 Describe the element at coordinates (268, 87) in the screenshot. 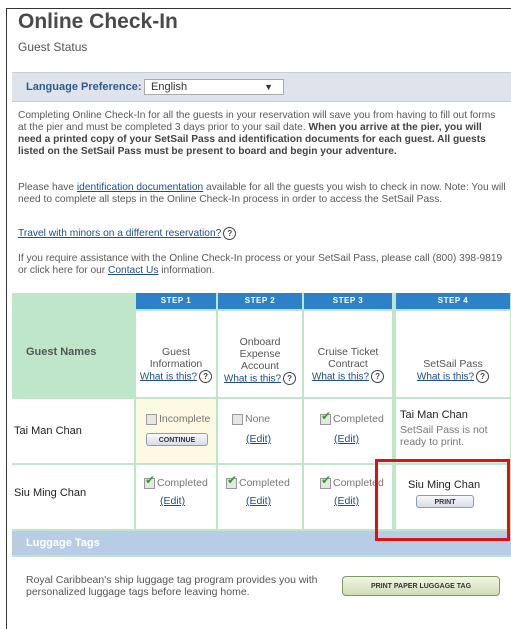

I see `chevron-down-icon: ▼` at that location.